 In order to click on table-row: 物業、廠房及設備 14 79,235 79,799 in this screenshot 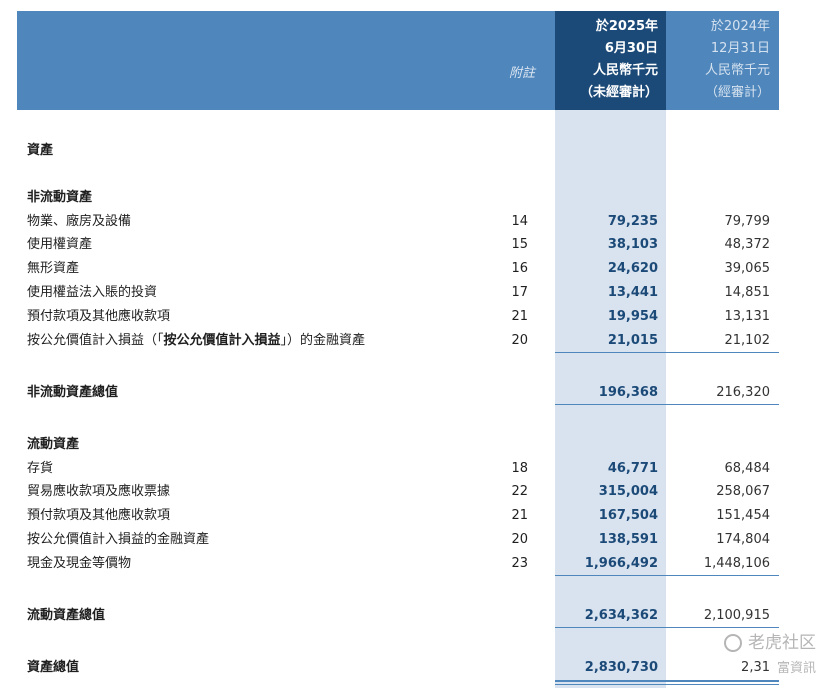, I will do `click(398, 221)`.